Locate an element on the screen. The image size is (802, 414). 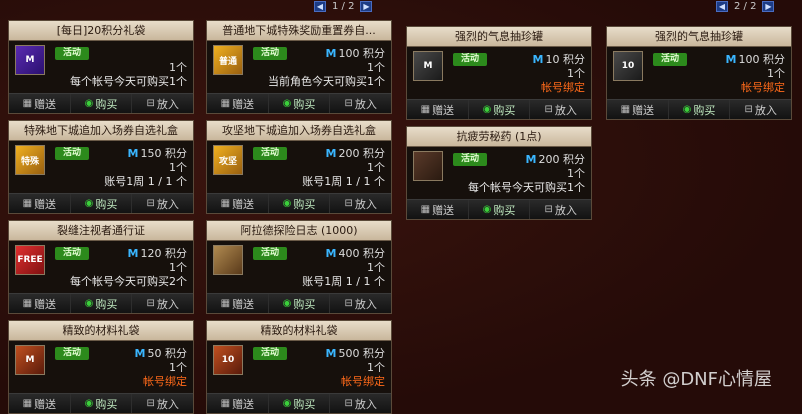
jar-icon: M is located at coordinates (428, 66).